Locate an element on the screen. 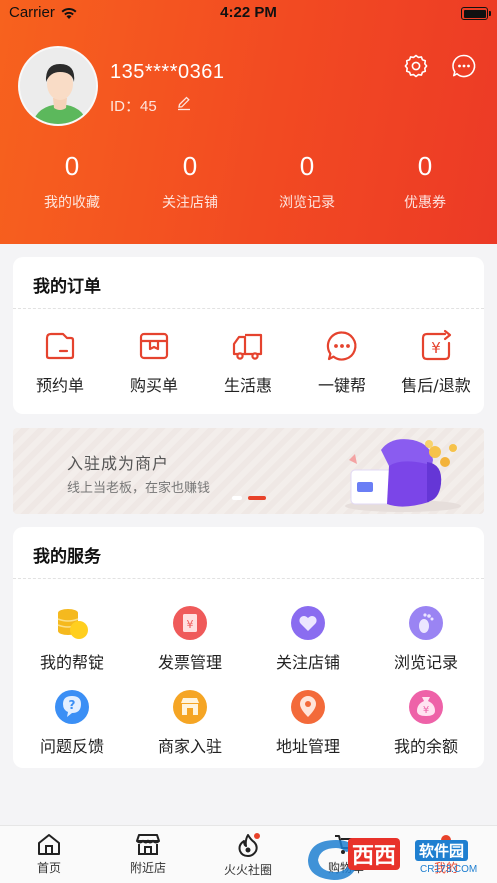  service-label: 问题反馈 is located at coordinates (71, 746).